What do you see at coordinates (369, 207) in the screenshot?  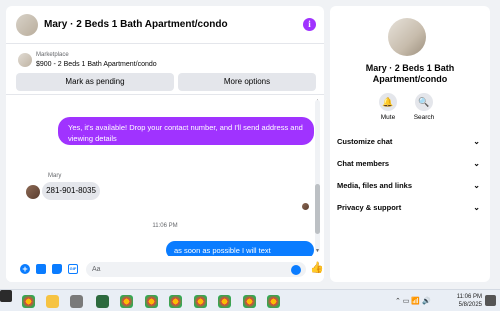 I see `section-label: Privacy & support` at bounding box center [369, 207].